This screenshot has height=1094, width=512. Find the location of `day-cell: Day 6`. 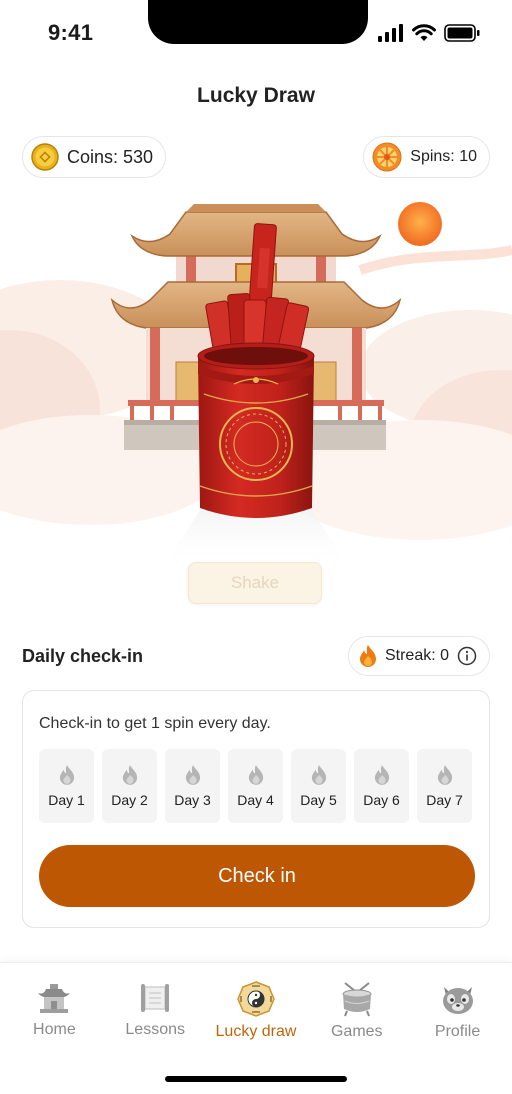

day-cell: Day 6 is located at coordinates (381, 786).